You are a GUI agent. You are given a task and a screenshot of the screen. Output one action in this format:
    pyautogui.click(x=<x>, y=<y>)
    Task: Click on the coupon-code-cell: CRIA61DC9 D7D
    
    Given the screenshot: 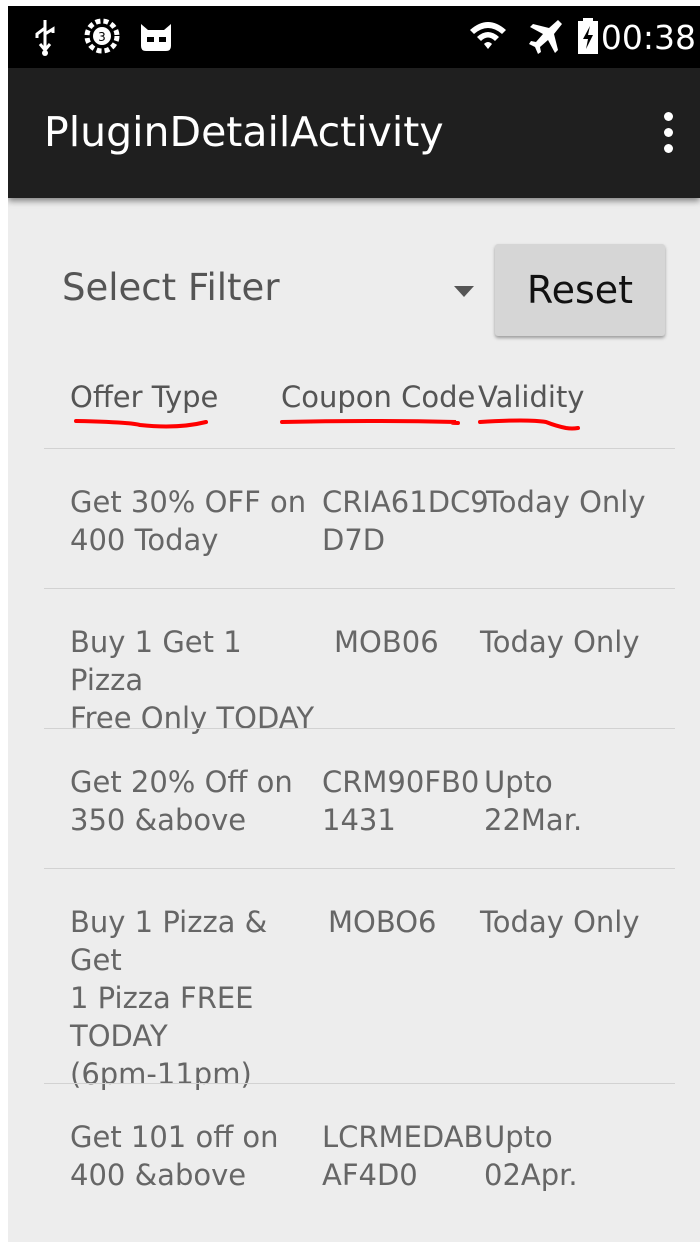 What is the action you would take?
    pyautogui.click(x=405, y=521)
    